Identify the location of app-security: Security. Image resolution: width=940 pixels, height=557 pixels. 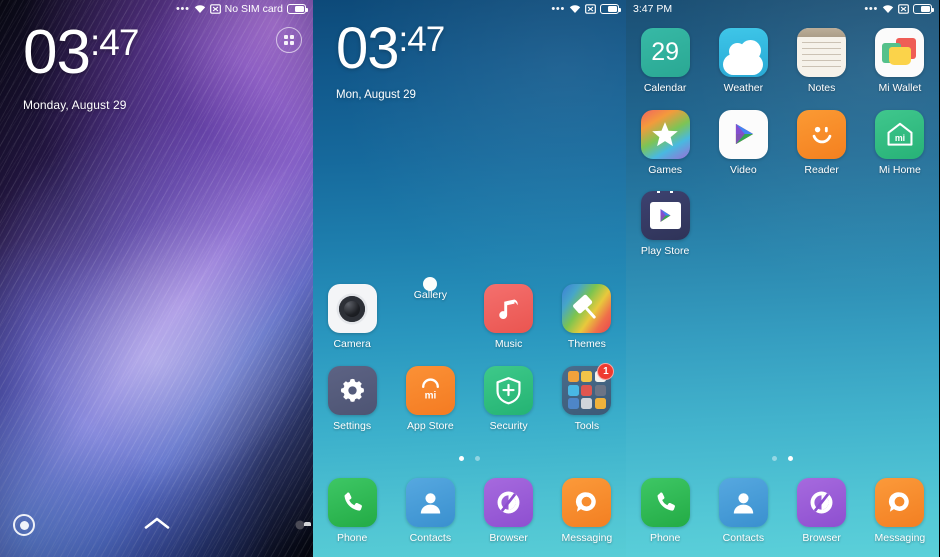
(509, 399).